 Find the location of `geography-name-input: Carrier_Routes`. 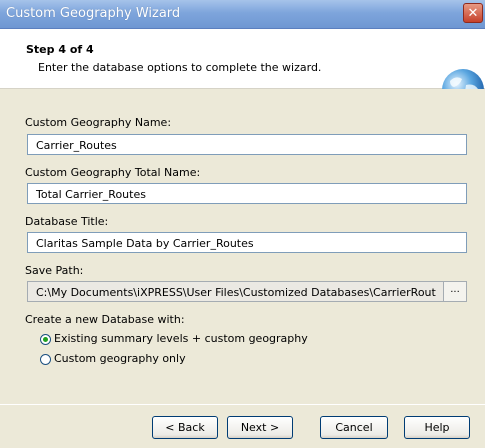

geography-name-input: Carrier_Routes is located at coordinates (247, 144).